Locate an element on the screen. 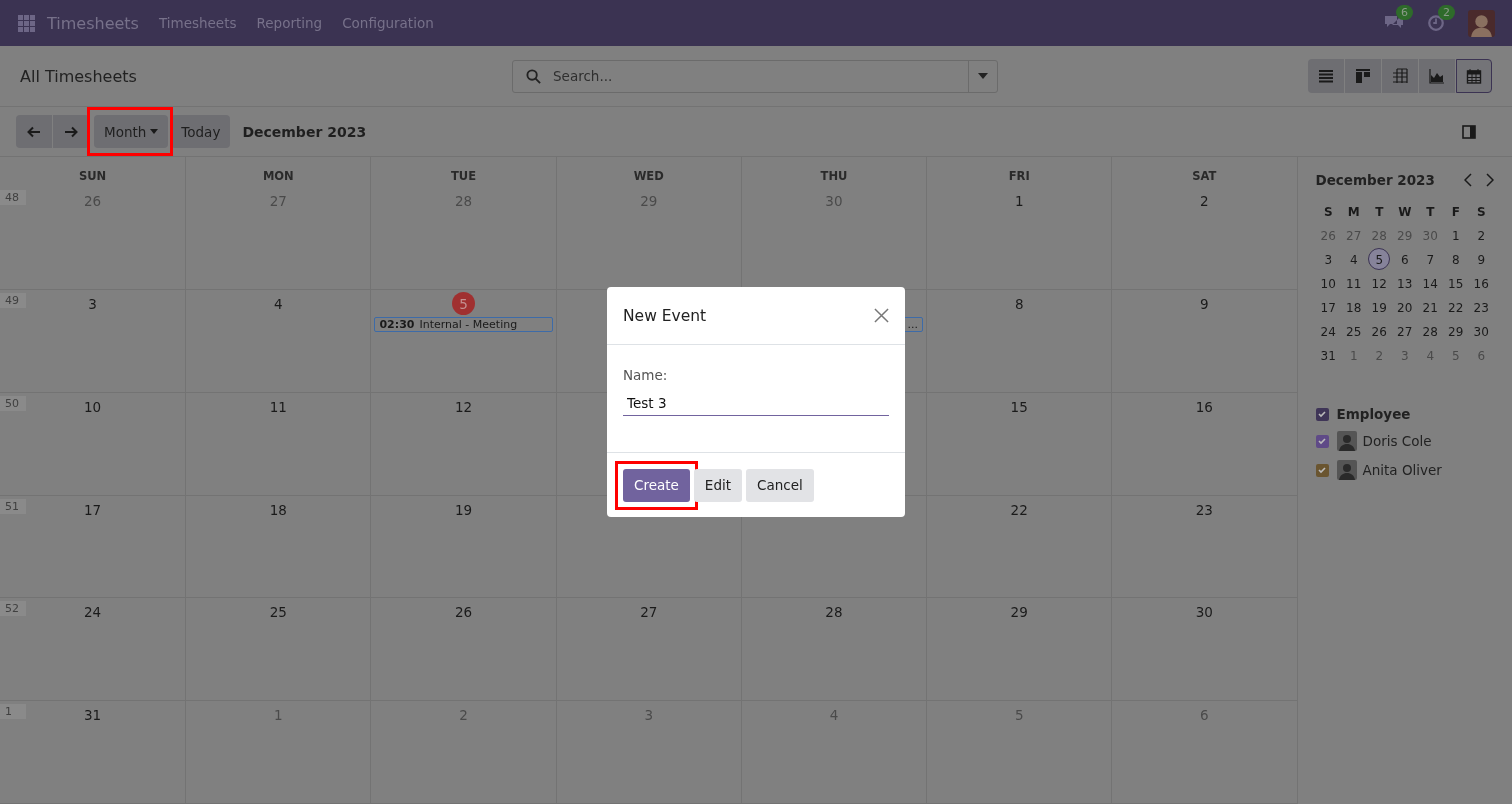 This screenshot has width=1512, height=804. day-number: 19 is located at coordinates (463, 509).